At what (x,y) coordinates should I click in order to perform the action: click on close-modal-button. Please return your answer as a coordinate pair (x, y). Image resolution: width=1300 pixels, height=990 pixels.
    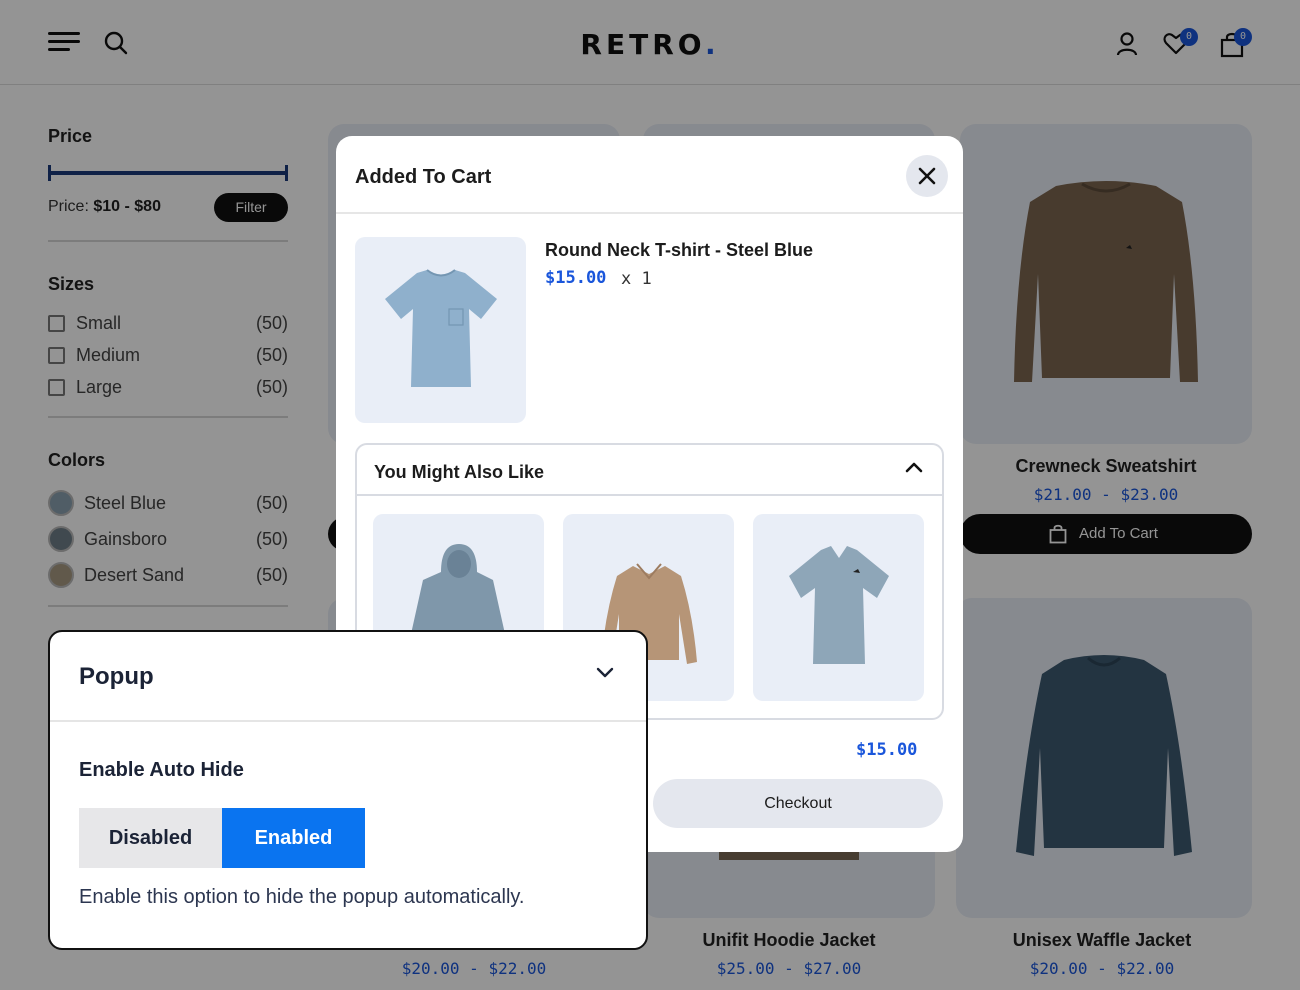
    Looking at the image, I should click on (927, 176).